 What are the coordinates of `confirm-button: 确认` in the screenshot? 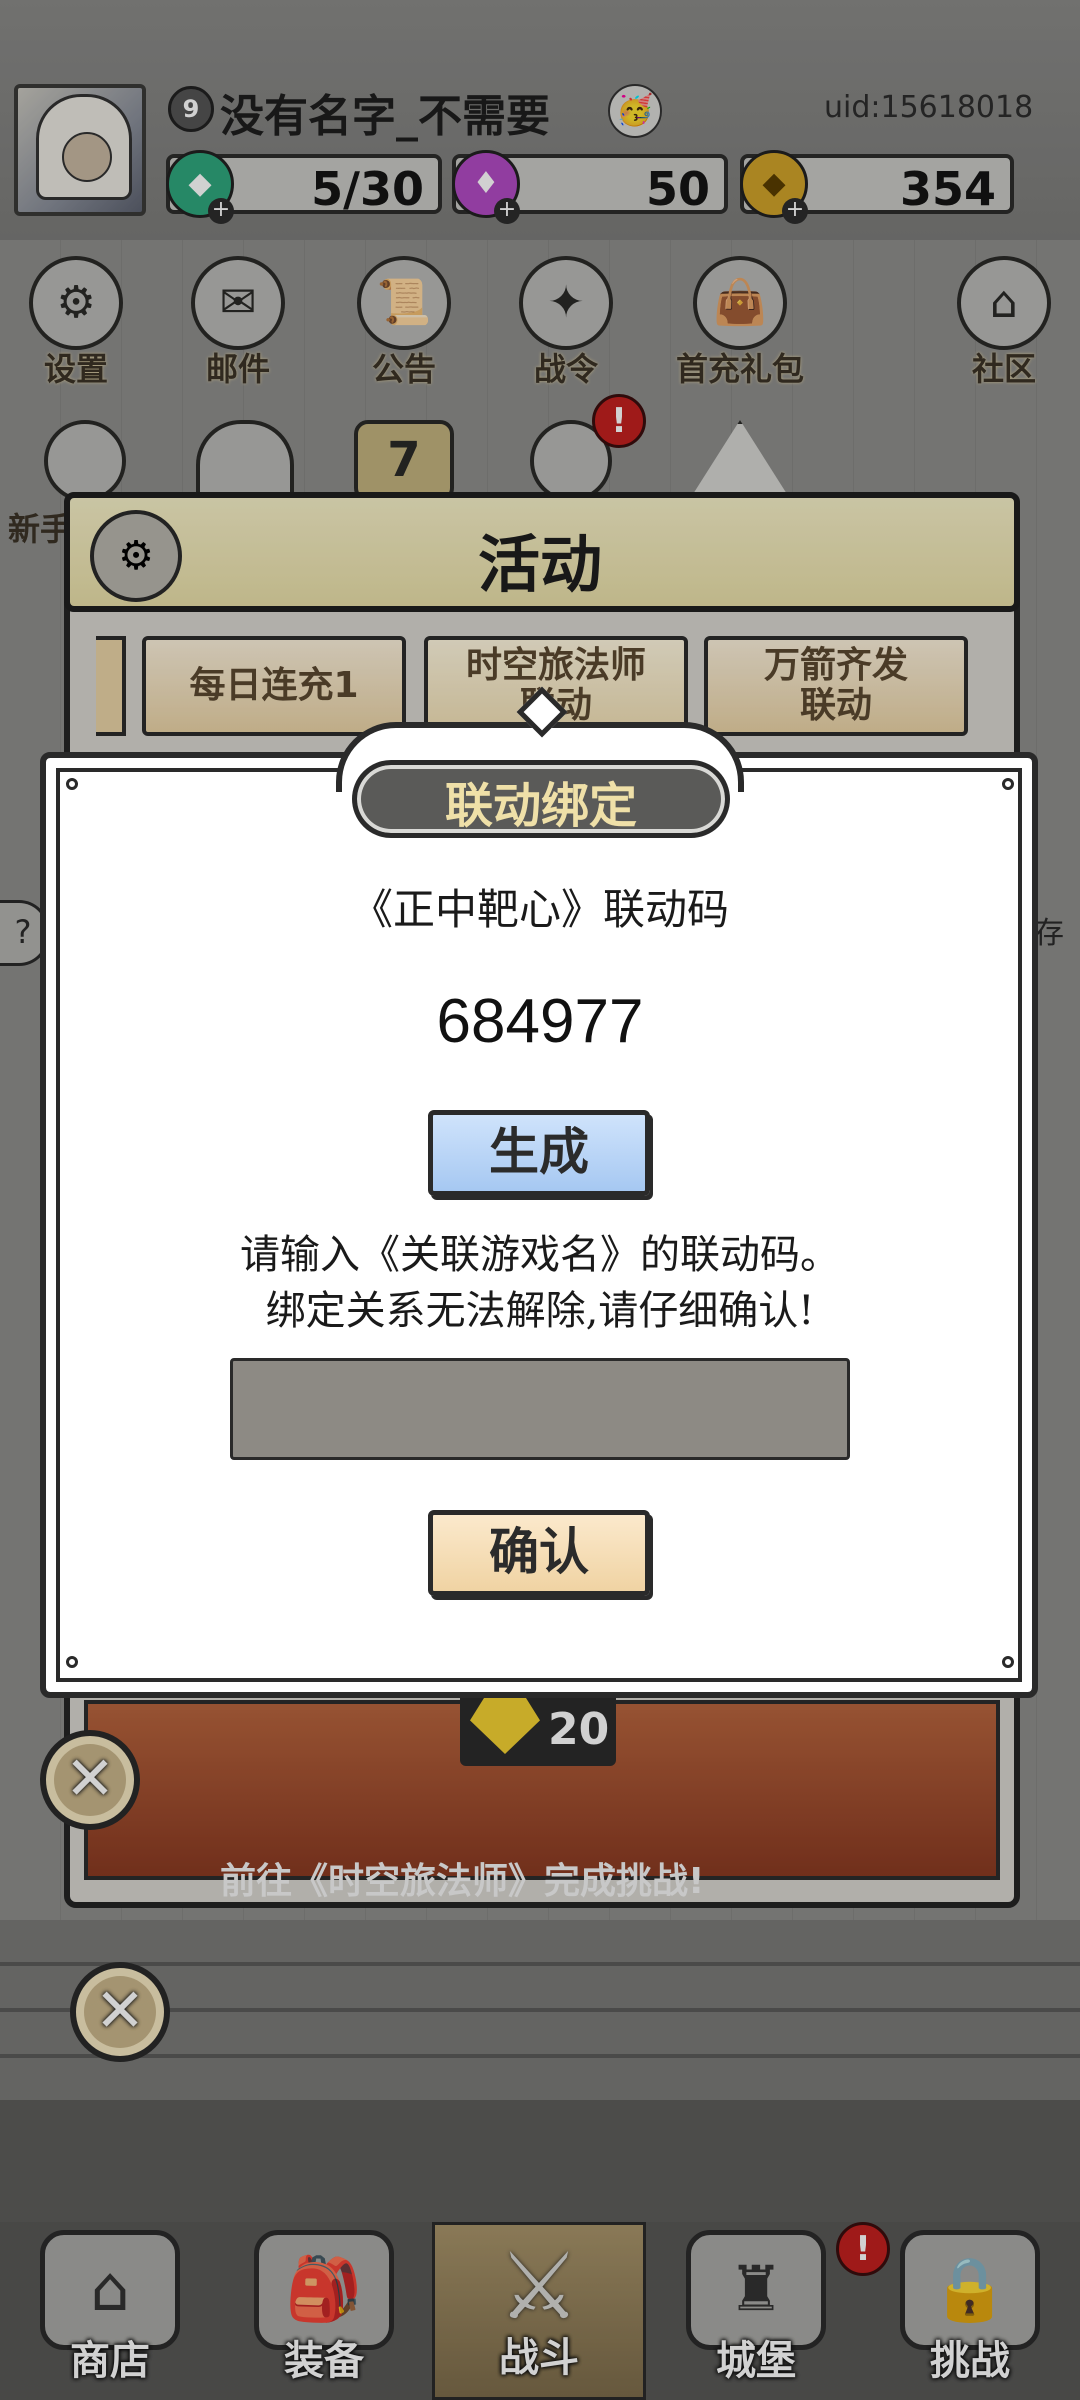 It's located at (539, 1553).